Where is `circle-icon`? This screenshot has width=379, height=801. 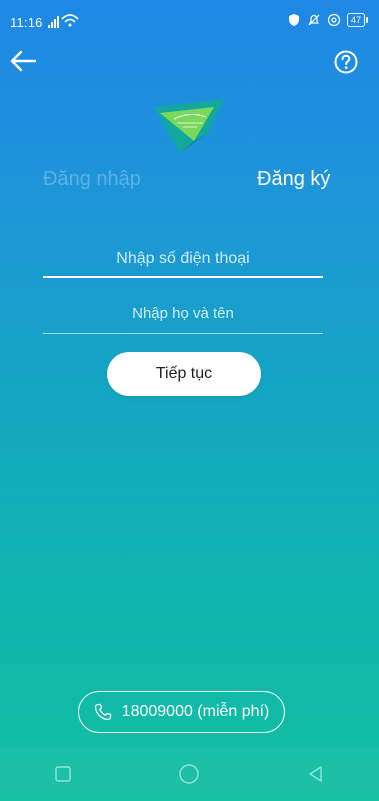 circle-icon is located at coordinates (189, 774).